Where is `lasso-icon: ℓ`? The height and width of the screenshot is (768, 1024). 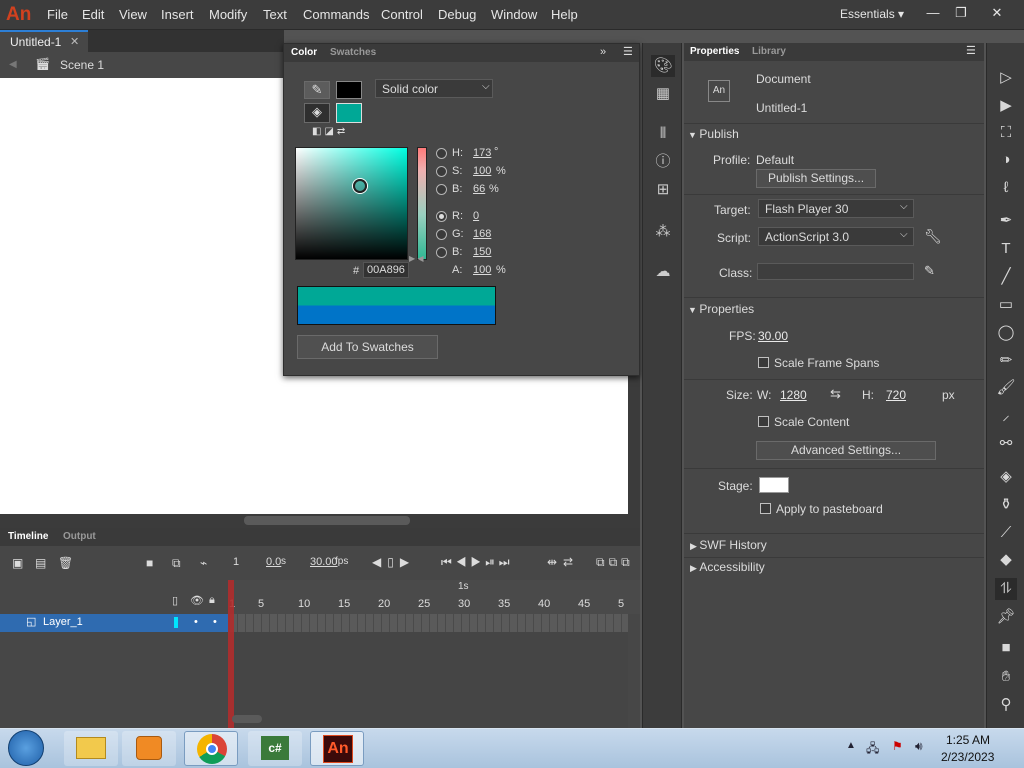 lasso-icon: ℓ is located at coordinates (1006, 188).